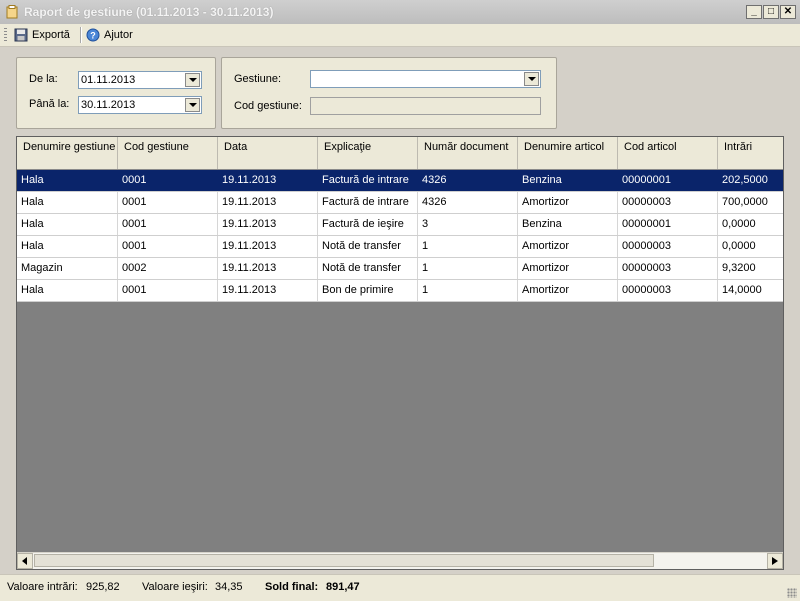 Image resolution: width=800 pixels, height=601 pixels. I want to click on help-label: Ajutor, so click(118, 35).